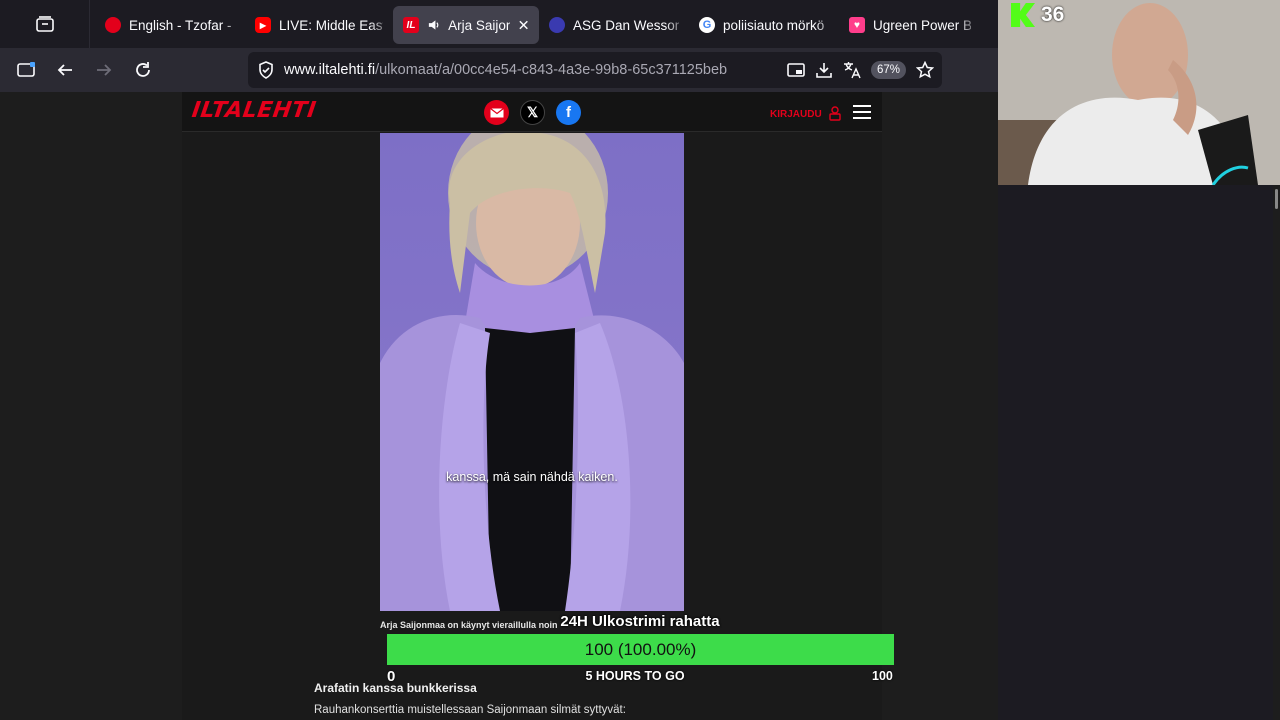 The height and width of the screenshot is (720, 1280). Describe the element at coordinates (113, 25) in the screenshot. I see `tzofar-favicon-icon` at that location.